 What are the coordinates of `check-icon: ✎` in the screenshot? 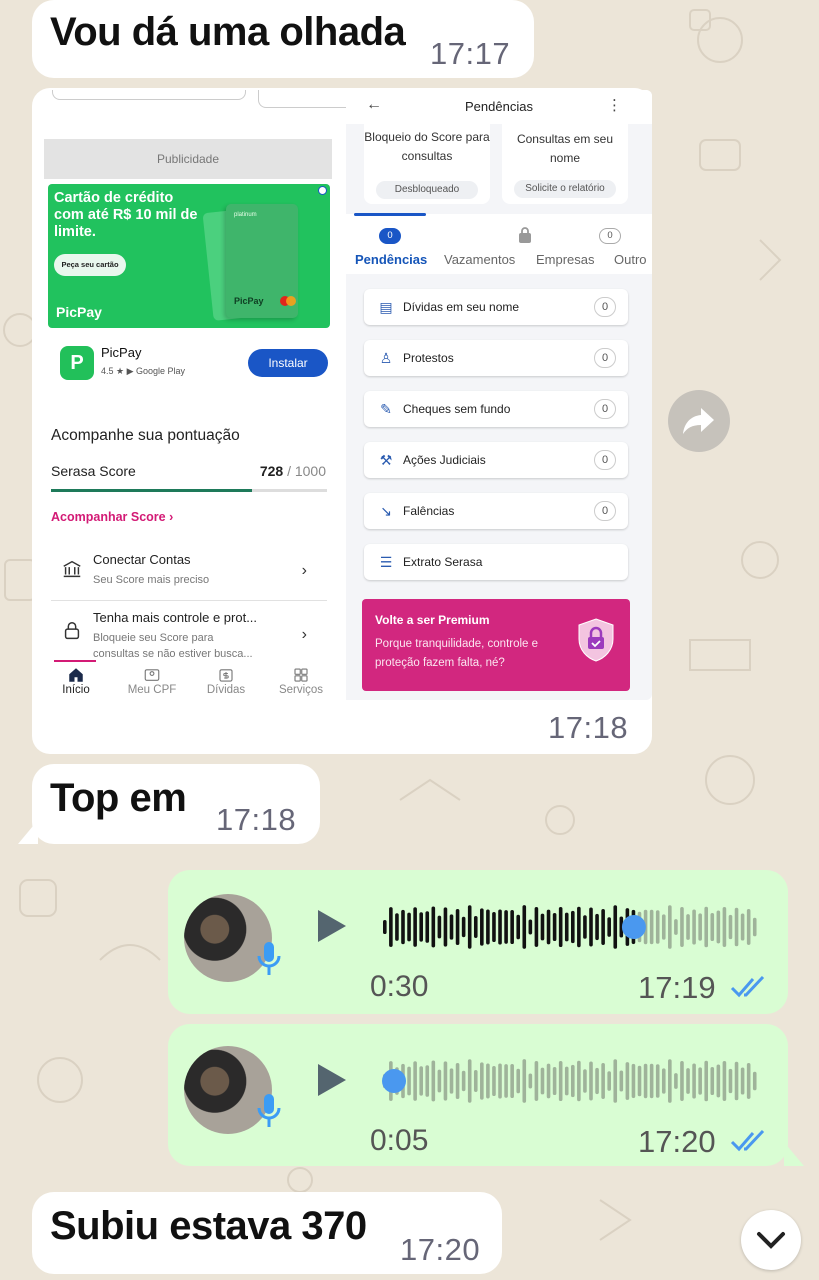 It's located at (386, 409).